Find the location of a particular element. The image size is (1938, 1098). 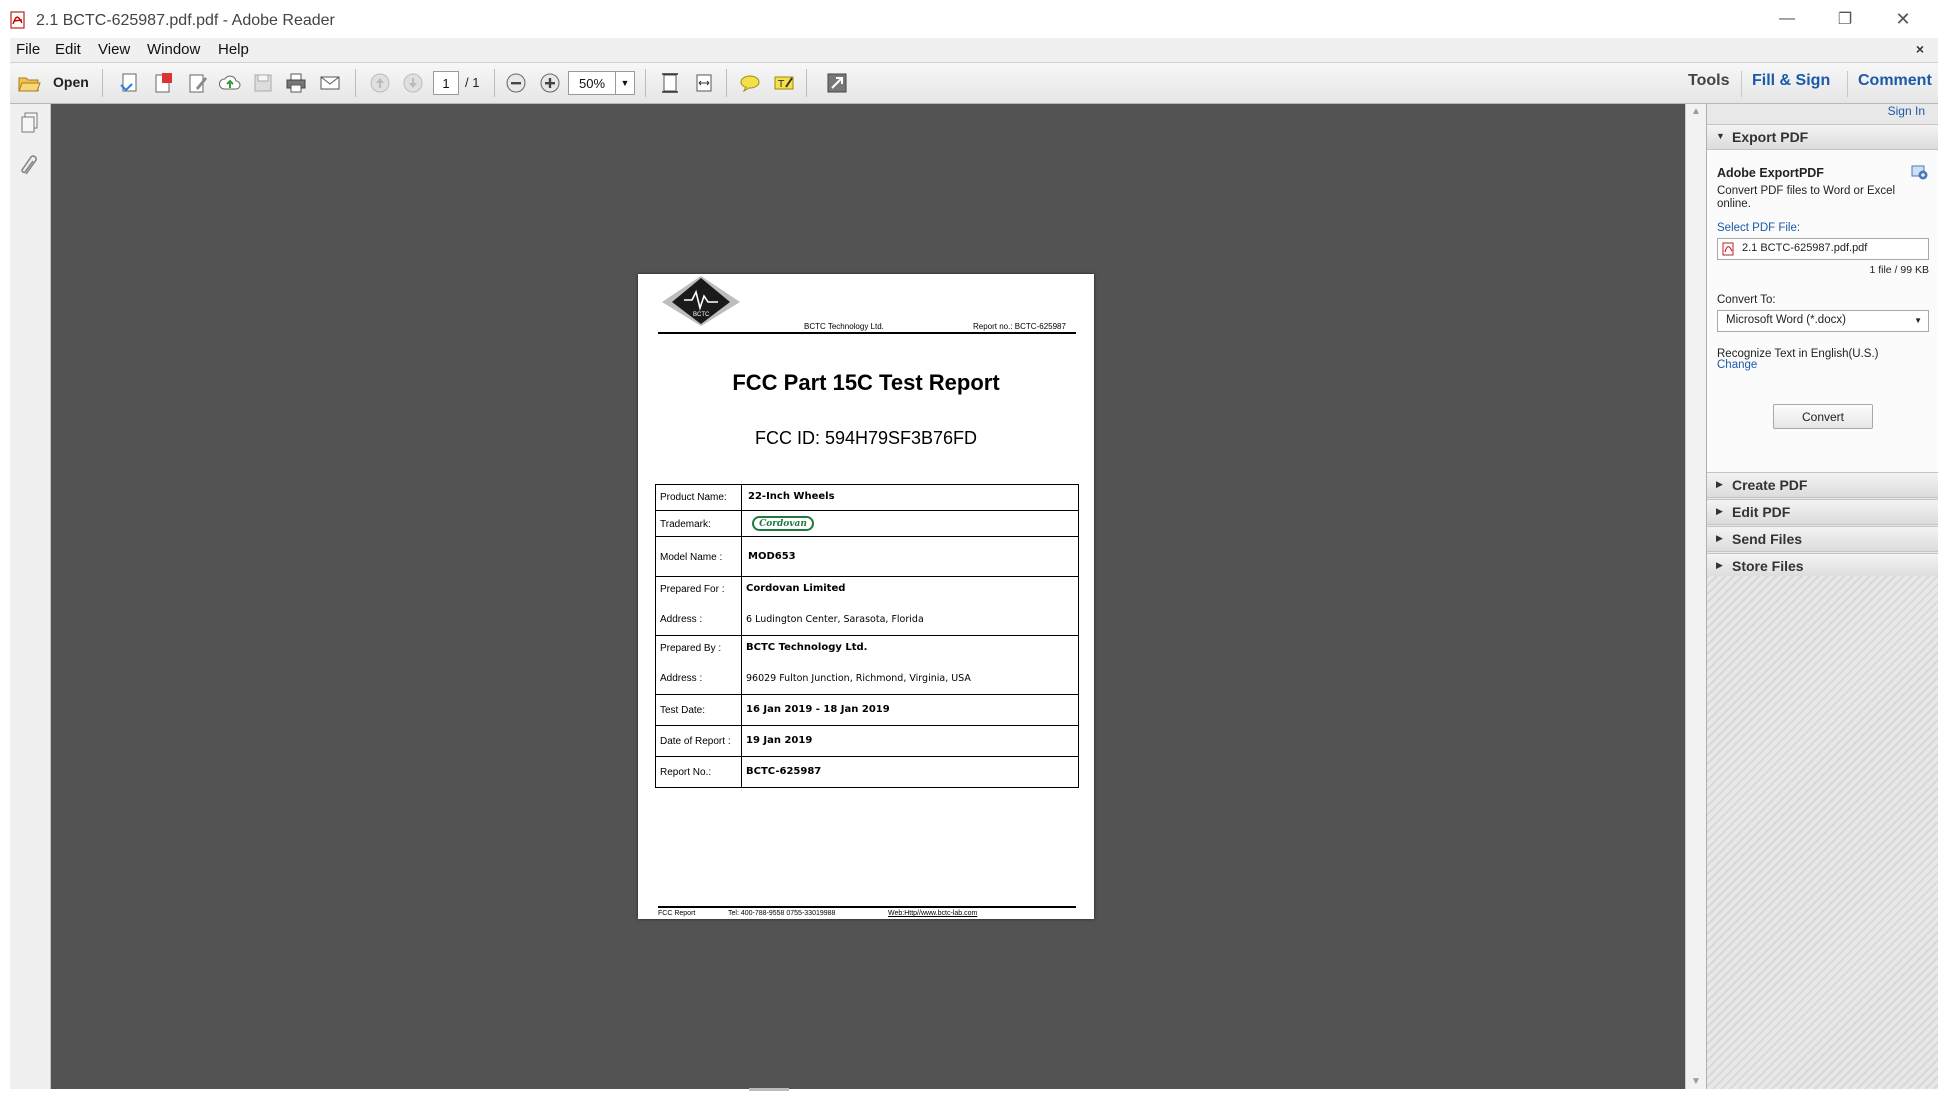

sticky-note-comment-icon is located at coordinates (750, 83).